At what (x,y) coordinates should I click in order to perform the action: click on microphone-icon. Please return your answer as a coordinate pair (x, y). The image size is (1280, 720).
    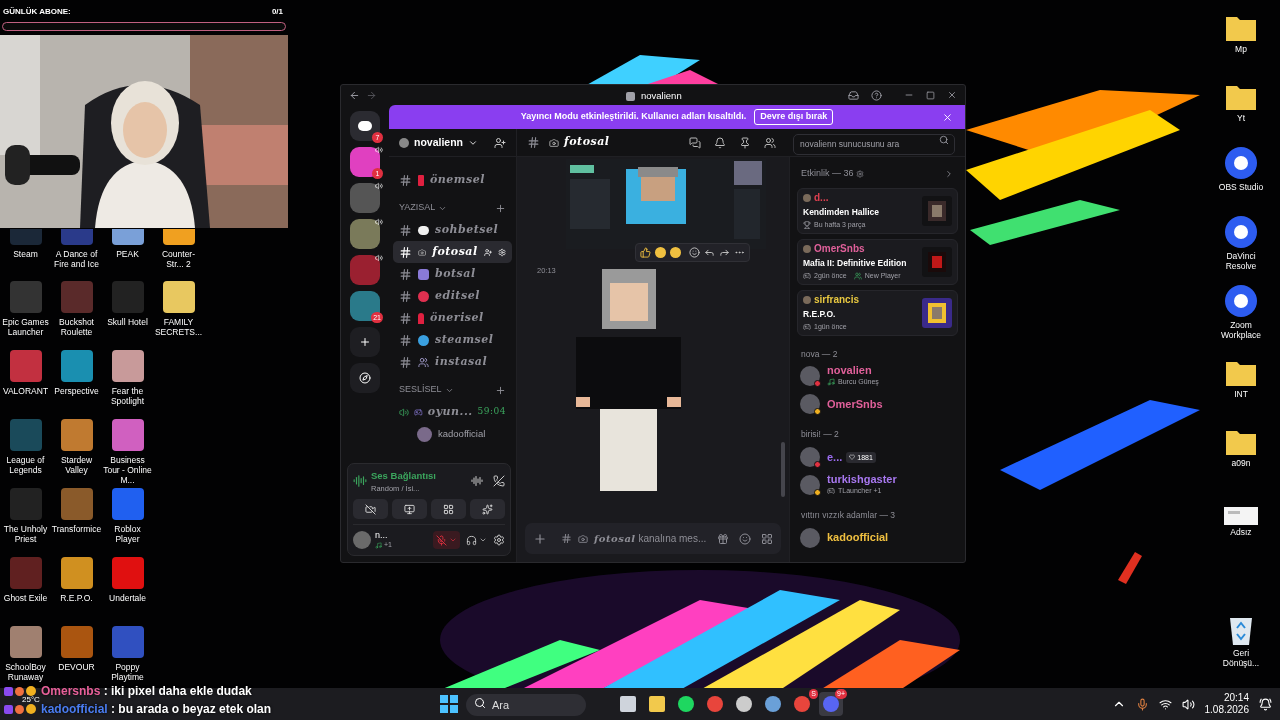
    Looking at the image, I should click on (1142, 704).